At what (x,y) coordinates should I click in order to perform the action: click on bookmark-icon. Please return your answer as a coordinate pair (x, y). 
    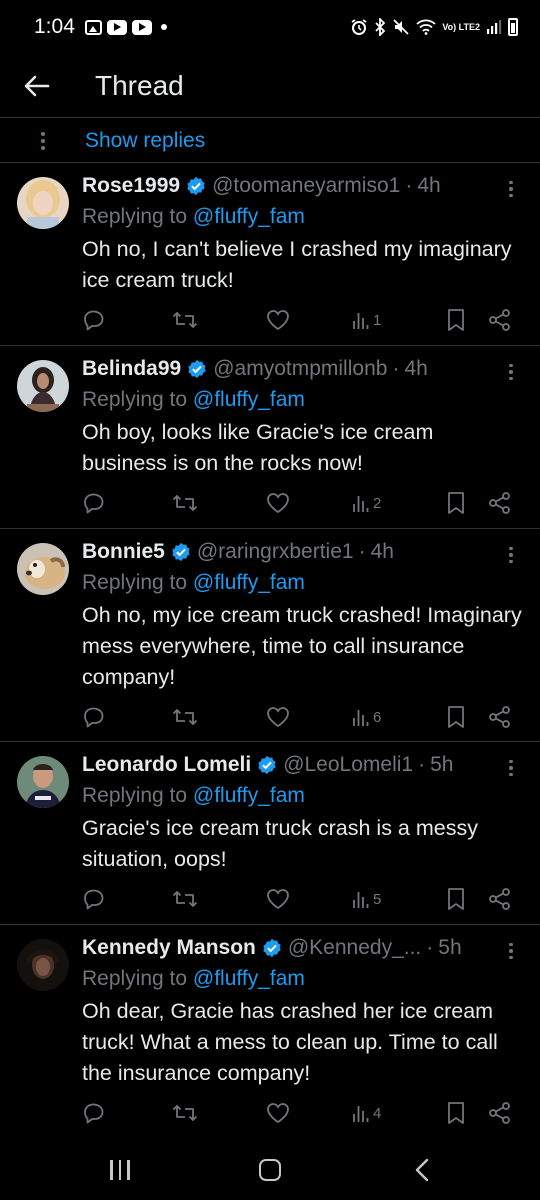
    Looking at the image, I should click on (456, 503).